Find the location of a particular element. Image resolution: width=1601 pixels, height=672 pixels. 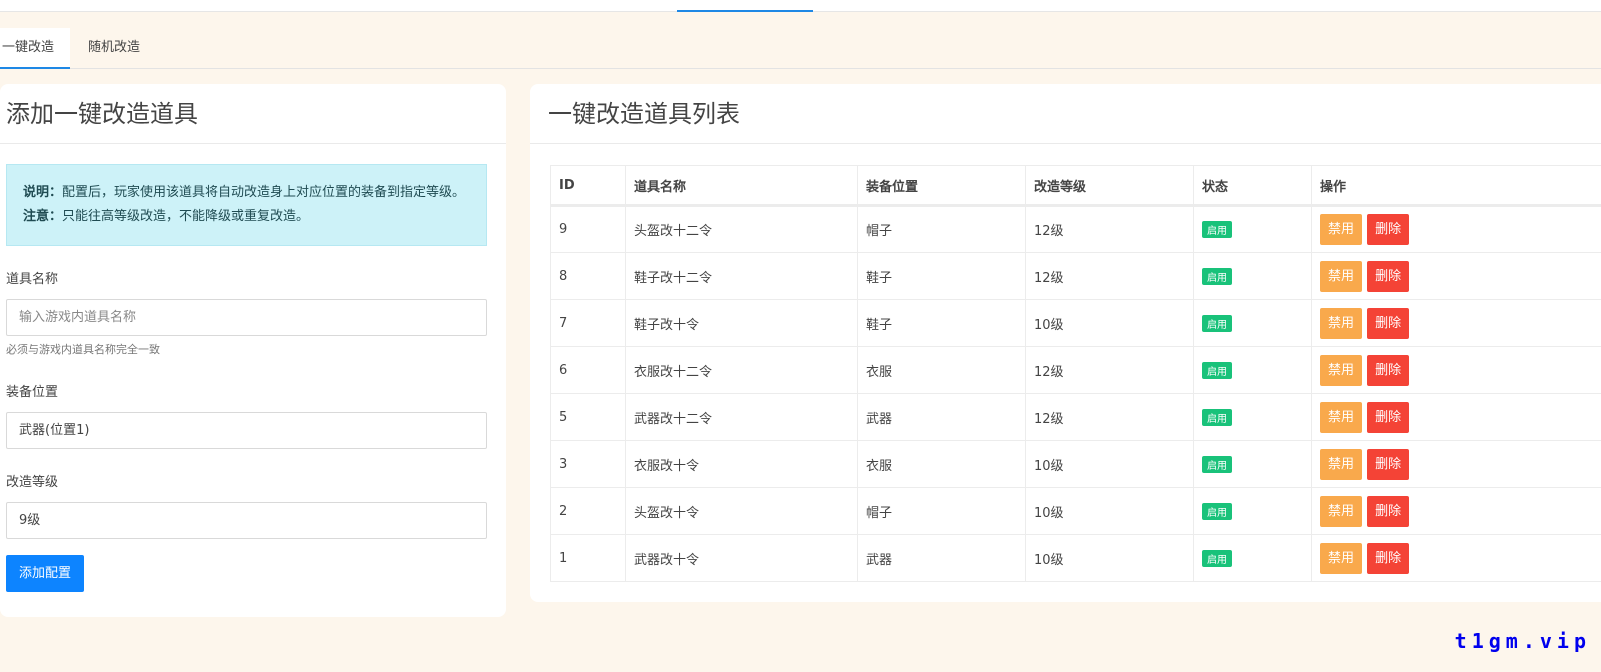

cell-name: 衣服改十令 is located at coordinates (741, 464).